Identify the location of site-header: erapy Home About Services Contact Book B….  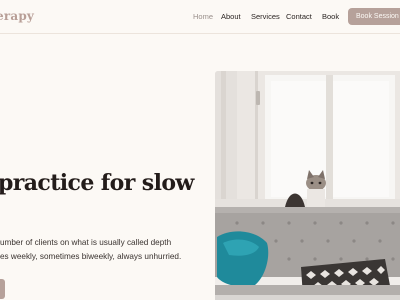
(200, 17).